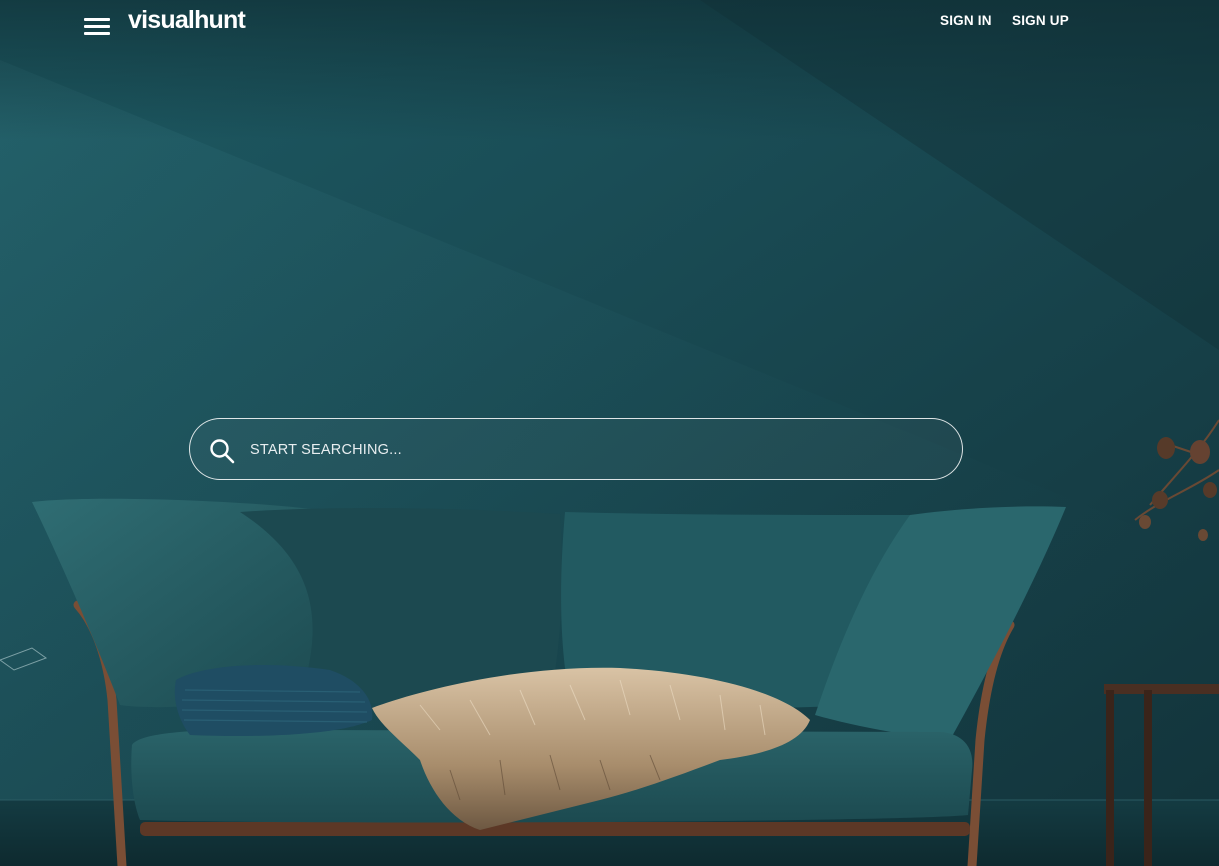  What do you see at coordinates (97, 26) in the screenshot?
I see `hamburger-menu-icon` at bounding box center [97, 26].